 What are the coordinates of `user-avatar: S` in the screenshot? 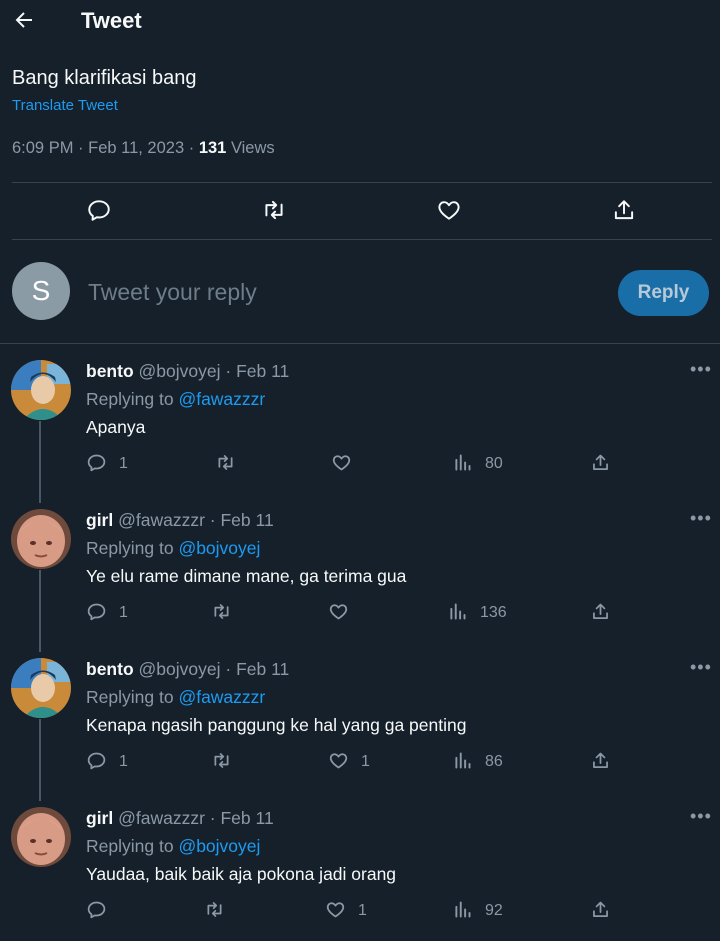 It's located at (41, 291).